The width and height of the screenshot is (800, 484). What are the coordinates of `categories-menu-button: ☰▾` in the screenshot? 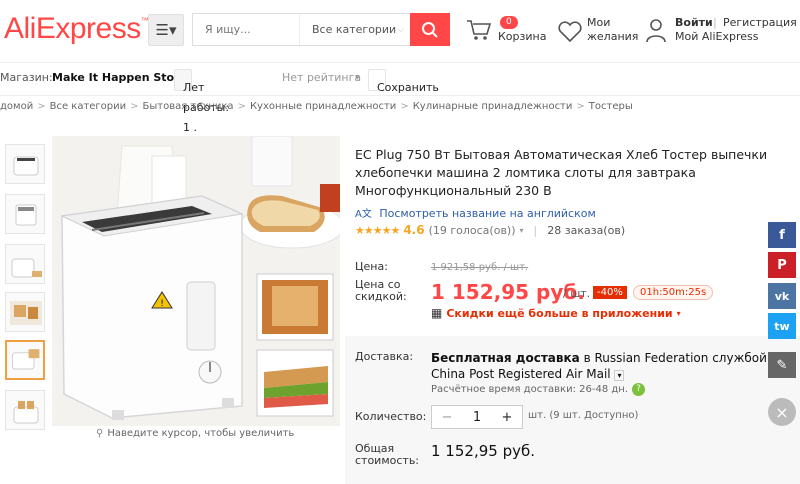 It's located at (166, 30).